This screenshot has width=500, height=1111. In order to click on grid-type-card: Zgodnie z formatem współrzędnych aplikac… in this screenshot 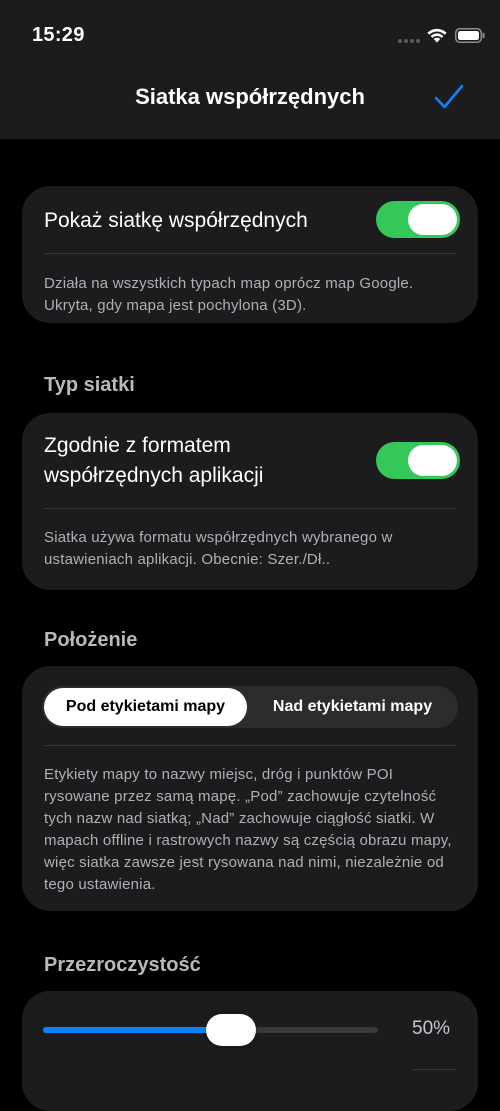, I will do `click(250, 501)`.